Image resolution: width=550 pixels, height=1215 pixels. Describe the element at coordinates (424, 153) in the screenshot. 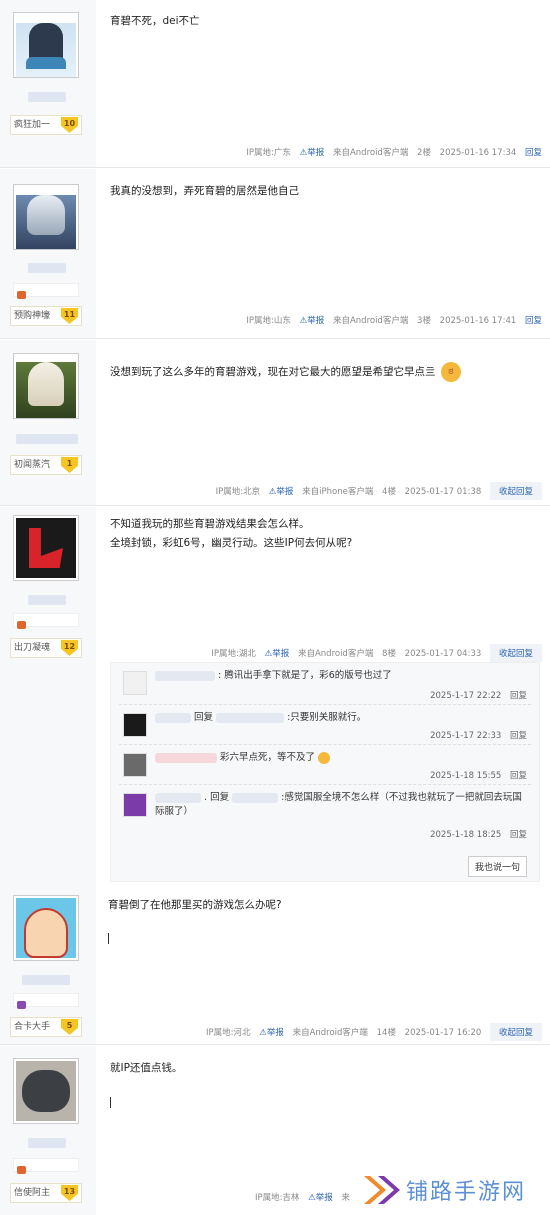

I see `floor: 2楼` at that location.